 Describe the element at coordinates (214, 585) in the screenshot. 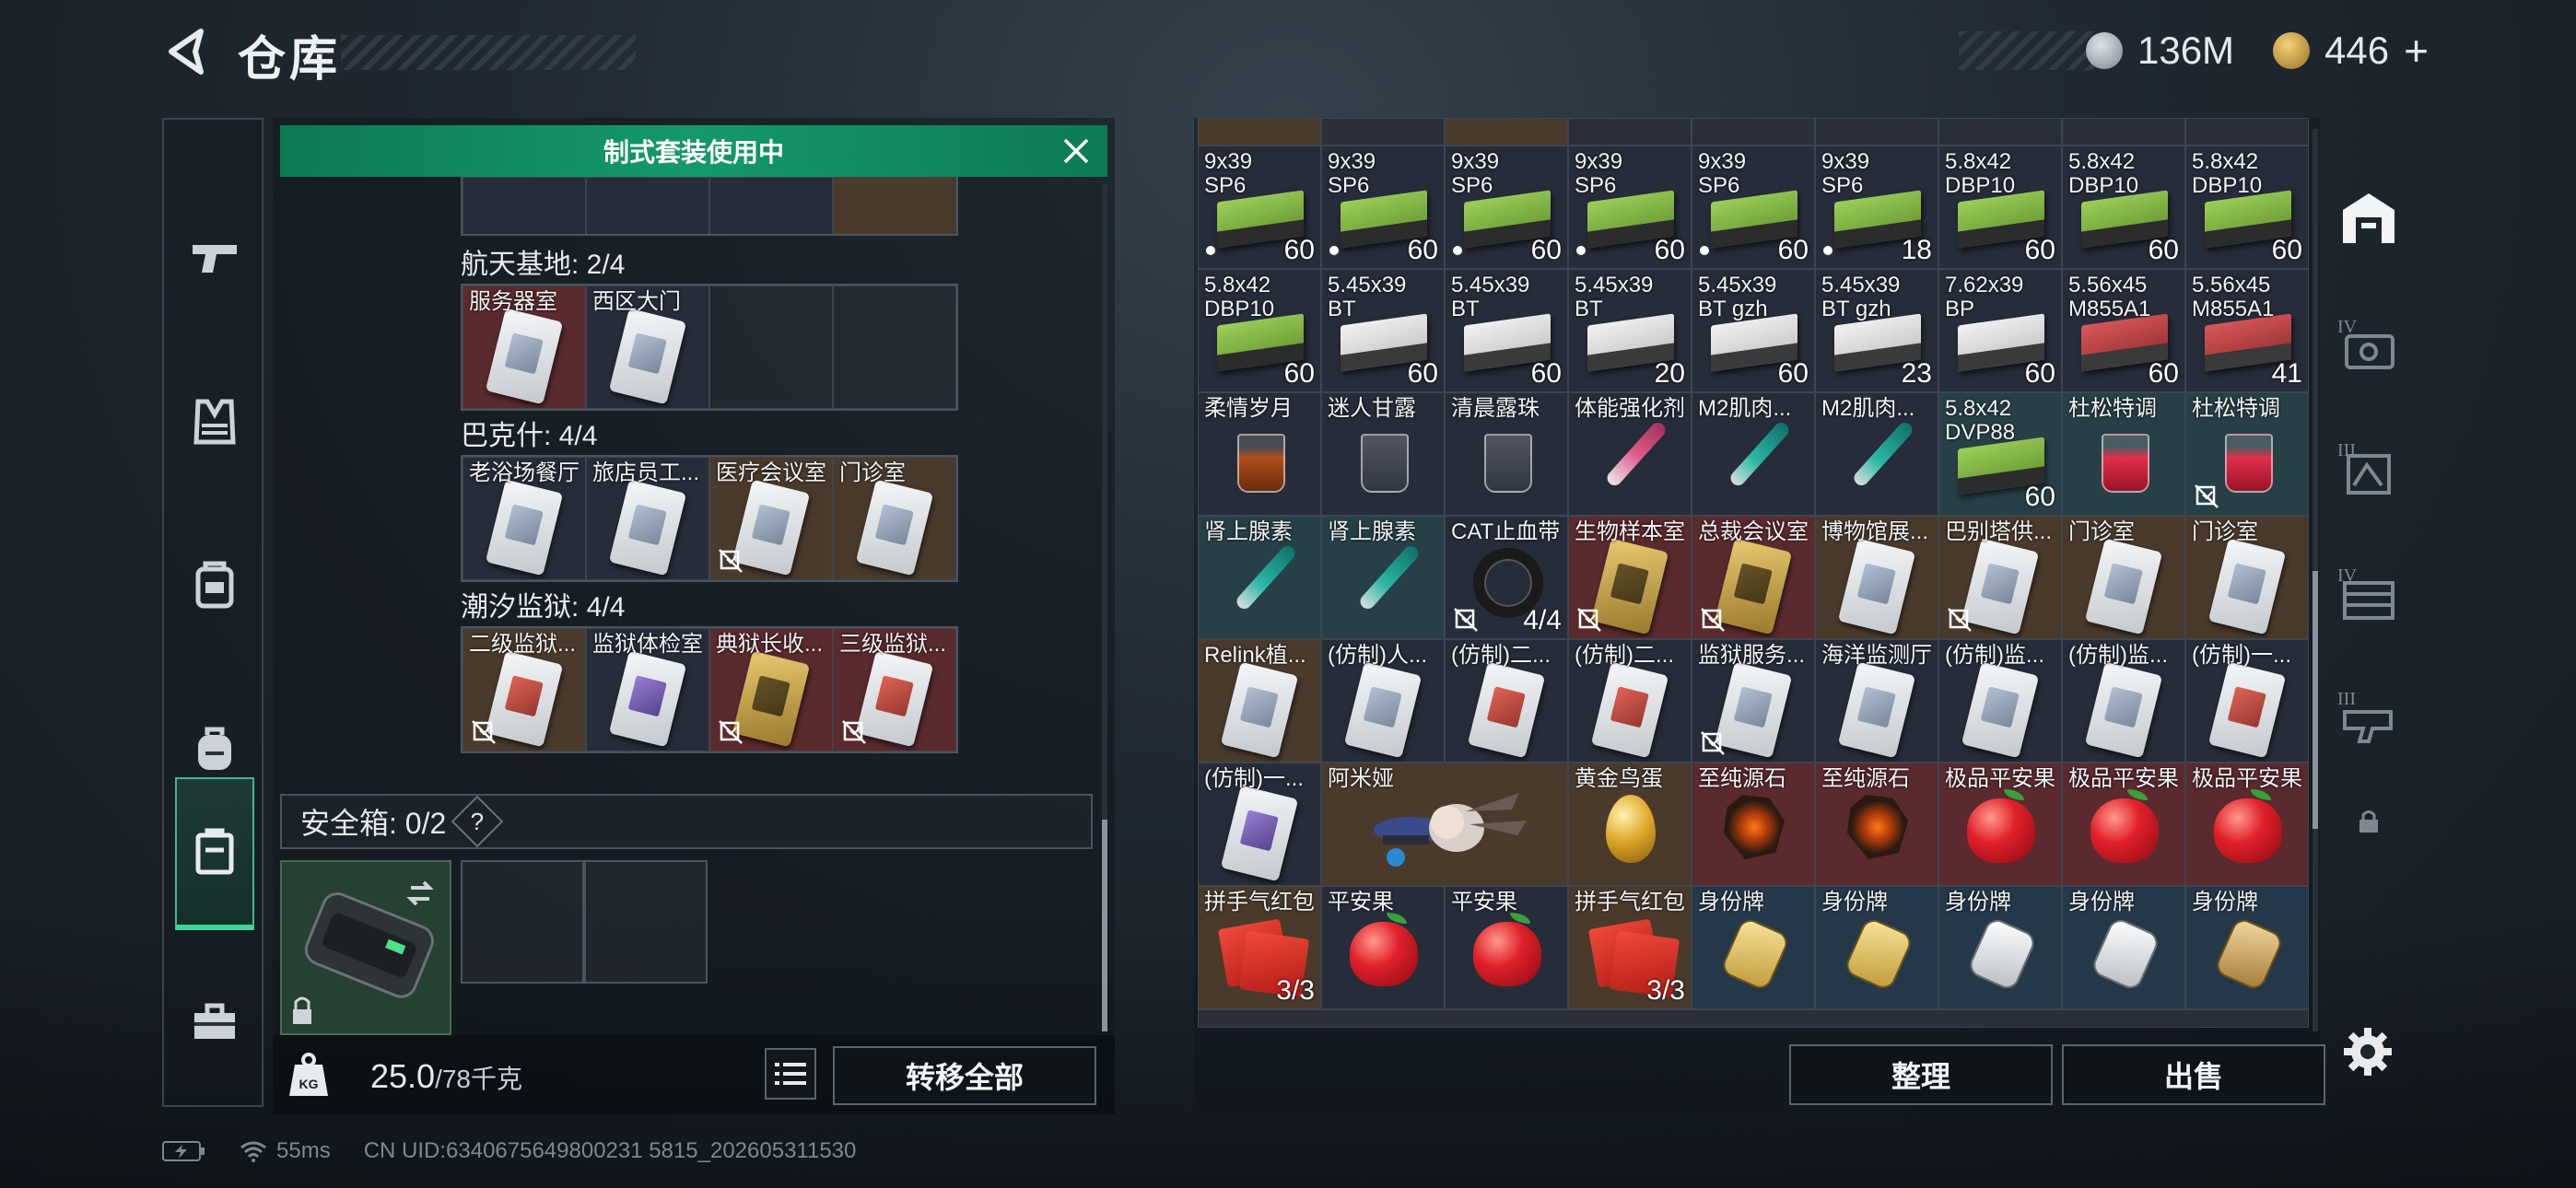

I see `nav-chest-rig` at that location.